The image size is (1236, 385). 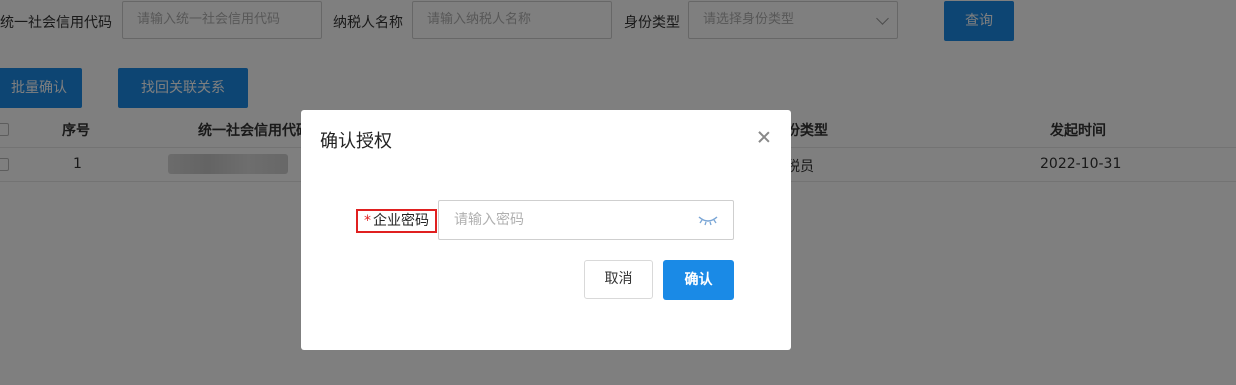 What do you see at coordinates (618, 279) in the screenshot?
I see `cancel-button: 取消` at bounding box center [618, 279].